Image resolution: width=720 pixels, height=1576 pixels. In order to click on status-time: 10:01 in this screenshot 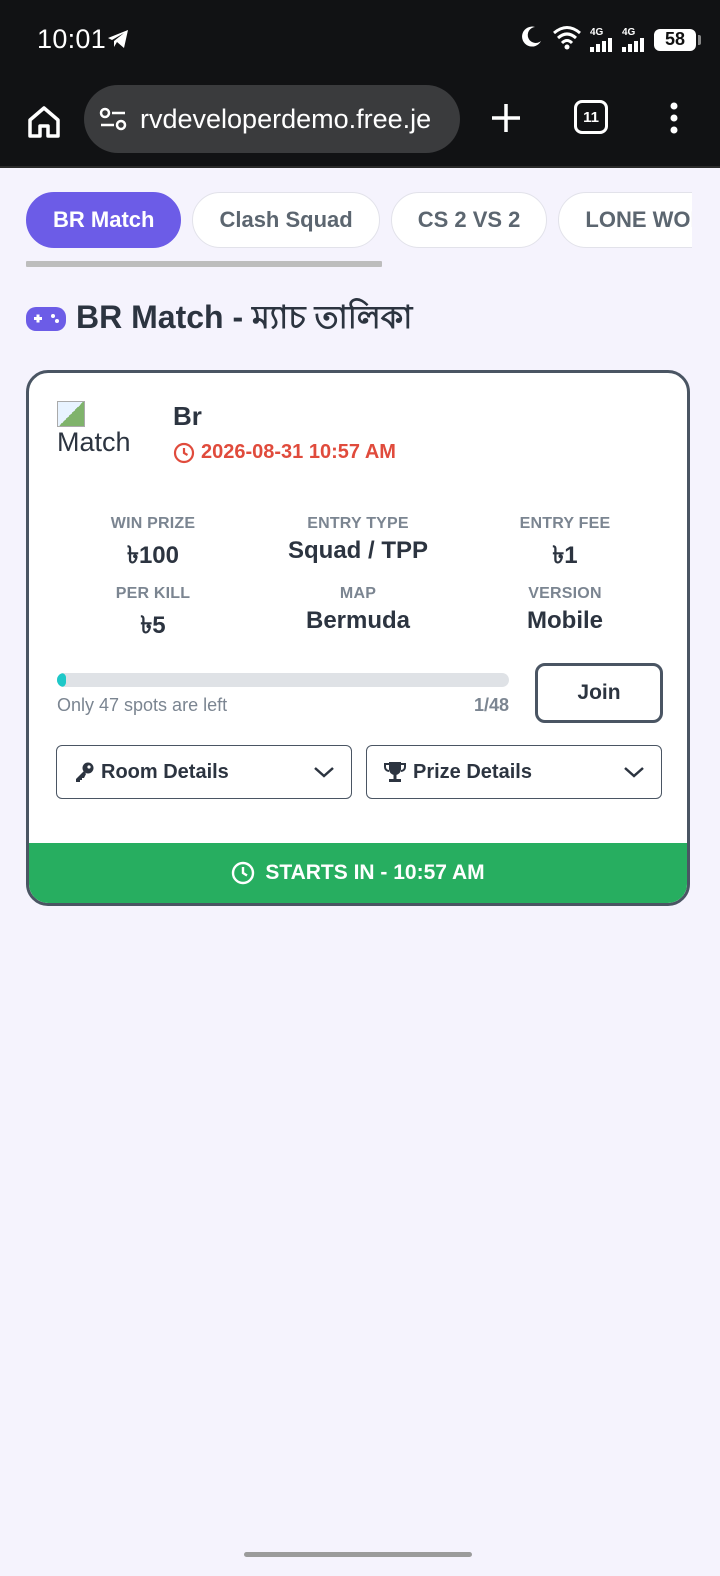, I will do `click(72, 39)`.